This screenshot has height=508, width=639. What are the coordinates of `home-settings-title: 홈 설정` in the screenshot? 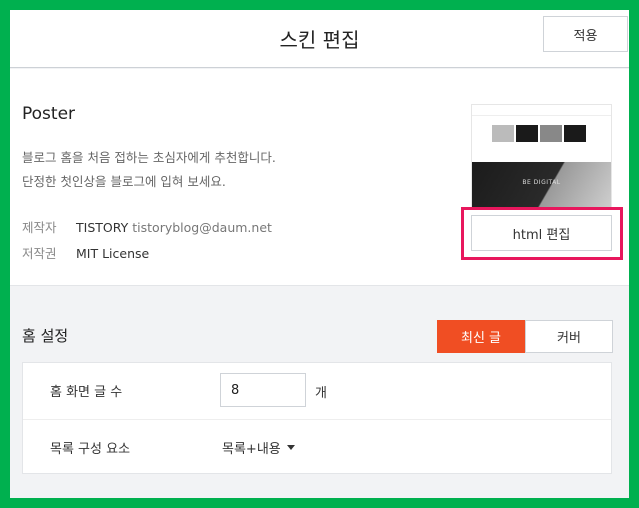 It's located at (45, 336).